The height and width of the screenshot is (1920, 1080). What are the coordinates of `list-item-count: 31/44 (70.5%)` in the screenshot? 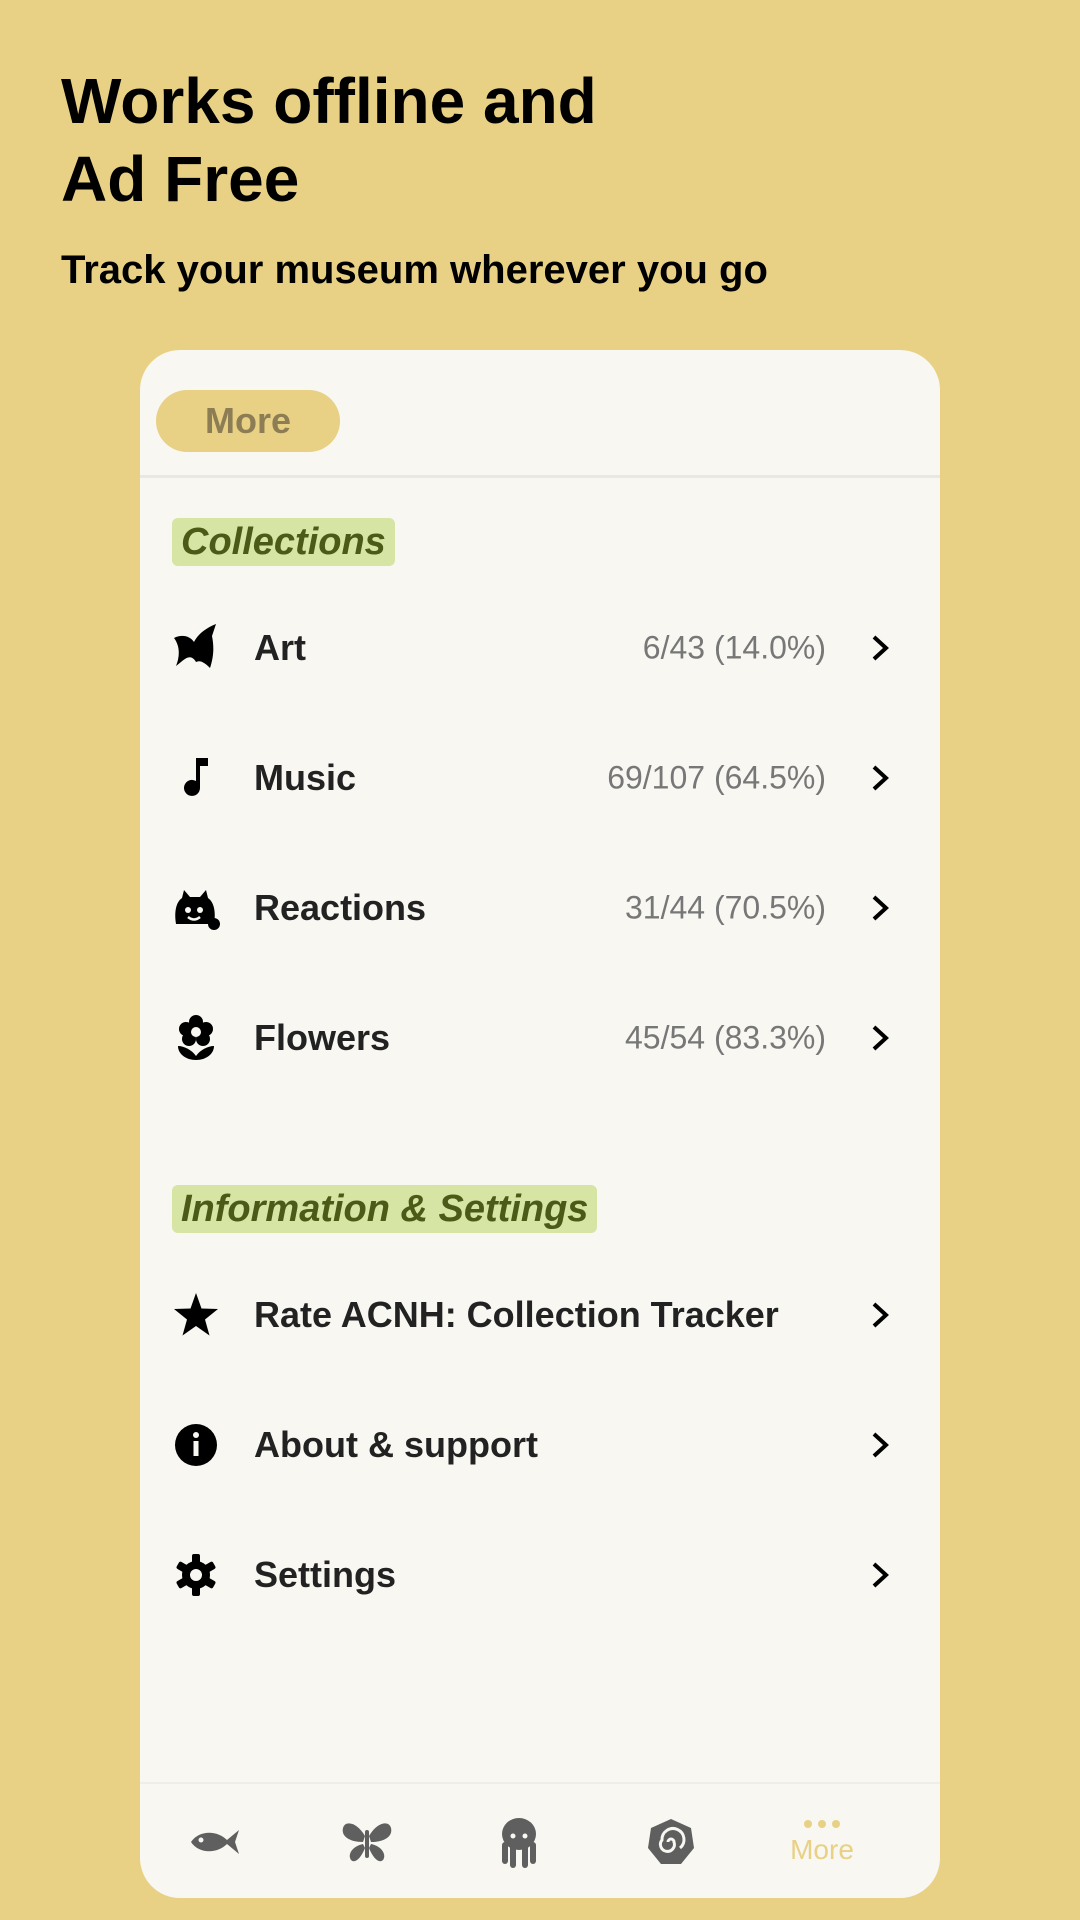 It's located at (725, 907).